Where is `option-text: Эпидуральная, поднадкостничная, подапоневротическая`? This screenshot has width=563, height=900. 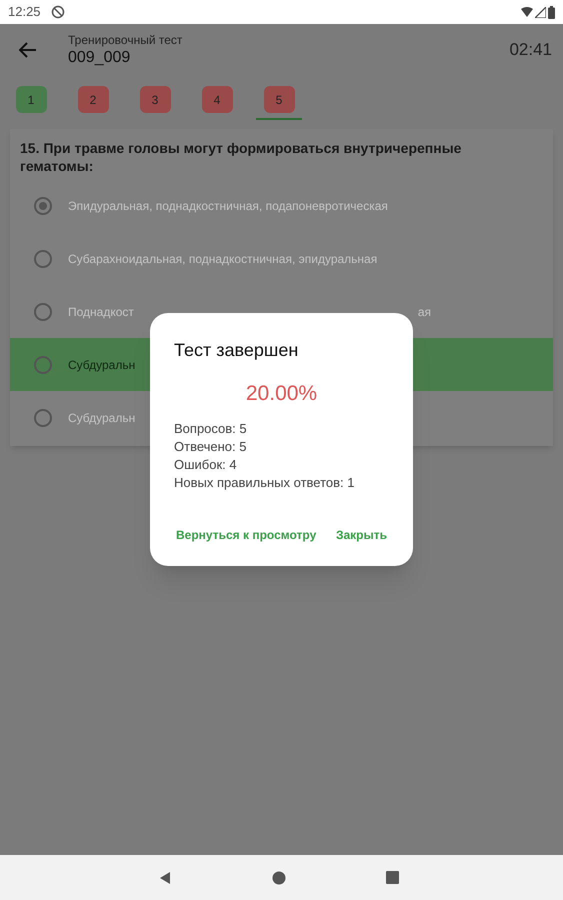
option-text: Эпидуральная, поднадкостничная, подапоневротическая is located at coordinates (228, 206).